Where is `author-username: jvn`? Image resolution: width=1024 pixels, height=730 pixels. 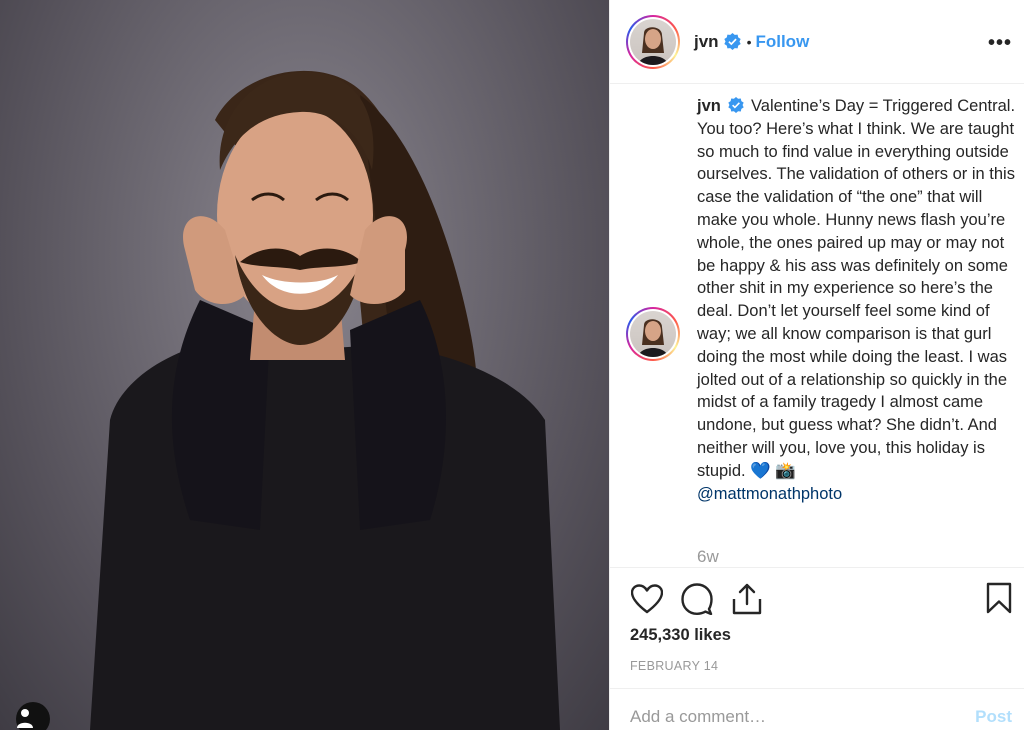
author-username: jvn is located at coordinates (706, 42).